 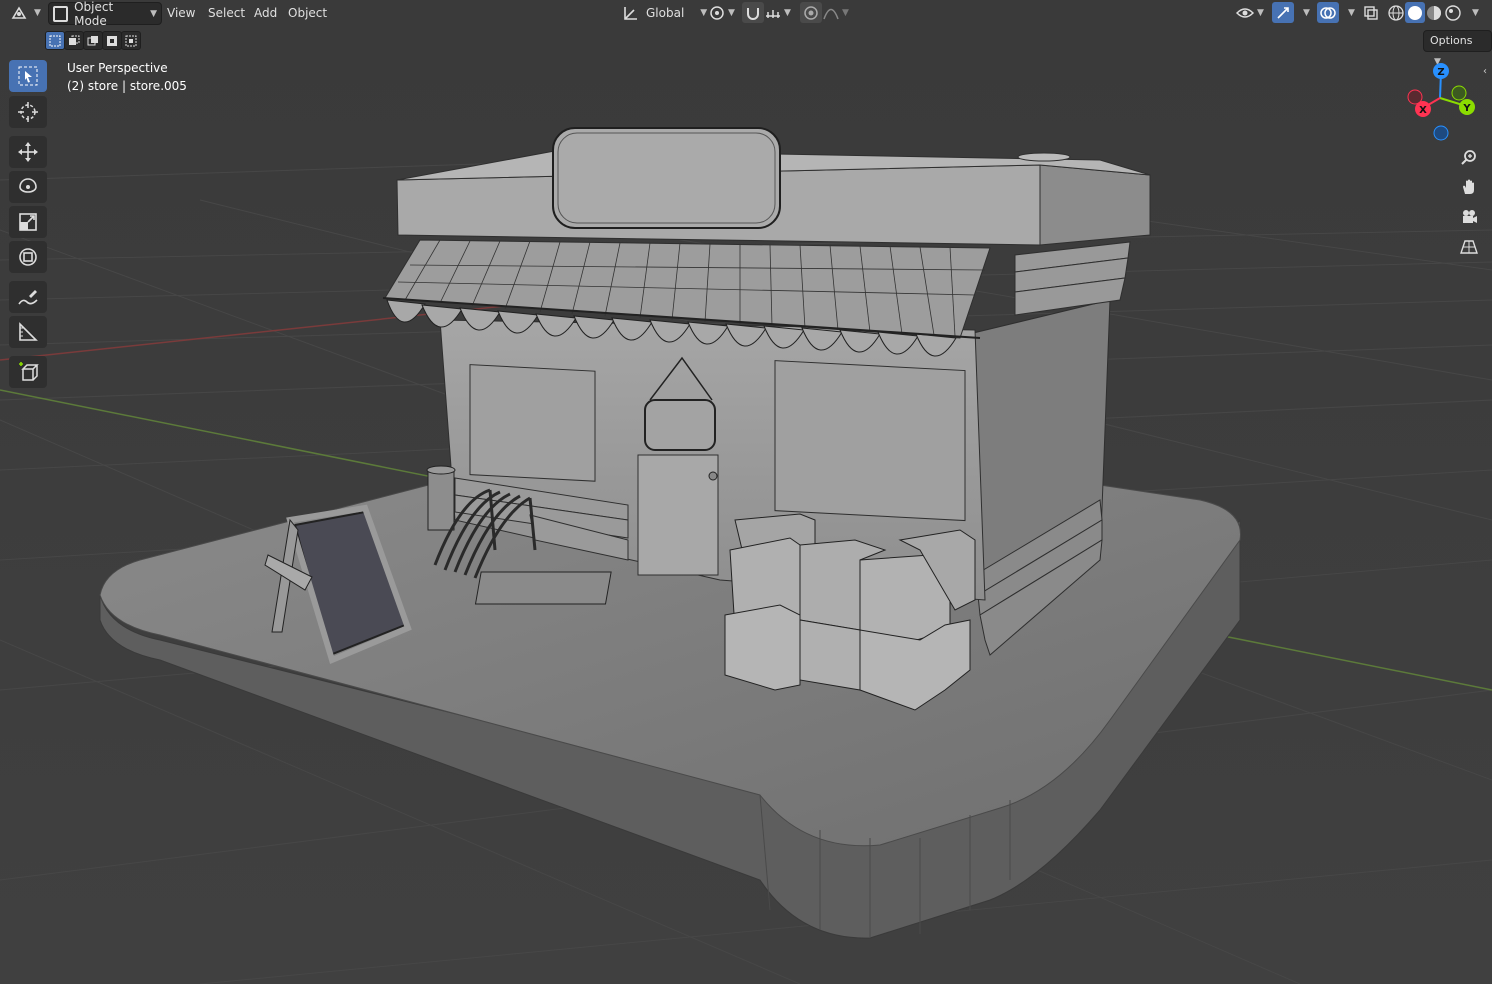 I want to click on add-cube-icon, so click(x=29, y=371).